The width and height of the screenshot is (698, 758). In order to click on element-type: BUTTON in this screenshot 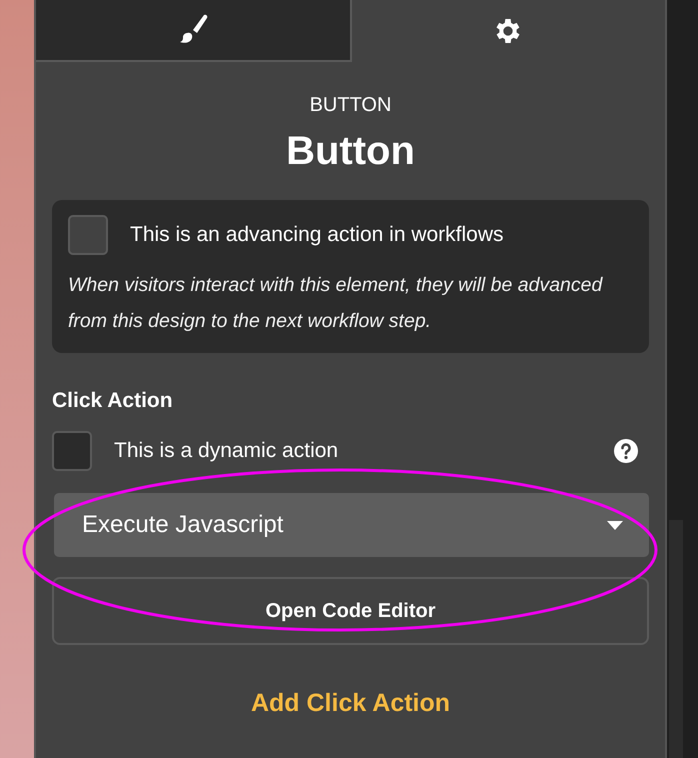, I will do `click(350, 105)`.